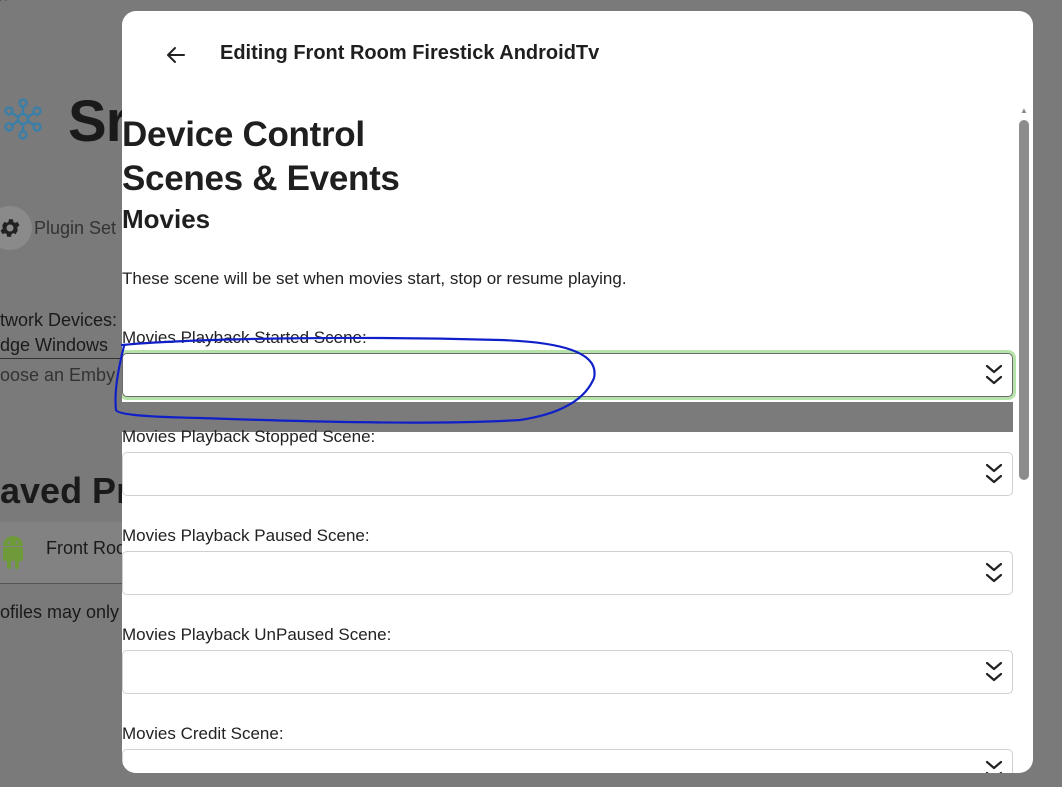 This screenshot has height=787, width=1062. What do you see at coordinates (567, 761) in the screenshot?
I see `movies-credit-select` at bounding box center [567, 761].